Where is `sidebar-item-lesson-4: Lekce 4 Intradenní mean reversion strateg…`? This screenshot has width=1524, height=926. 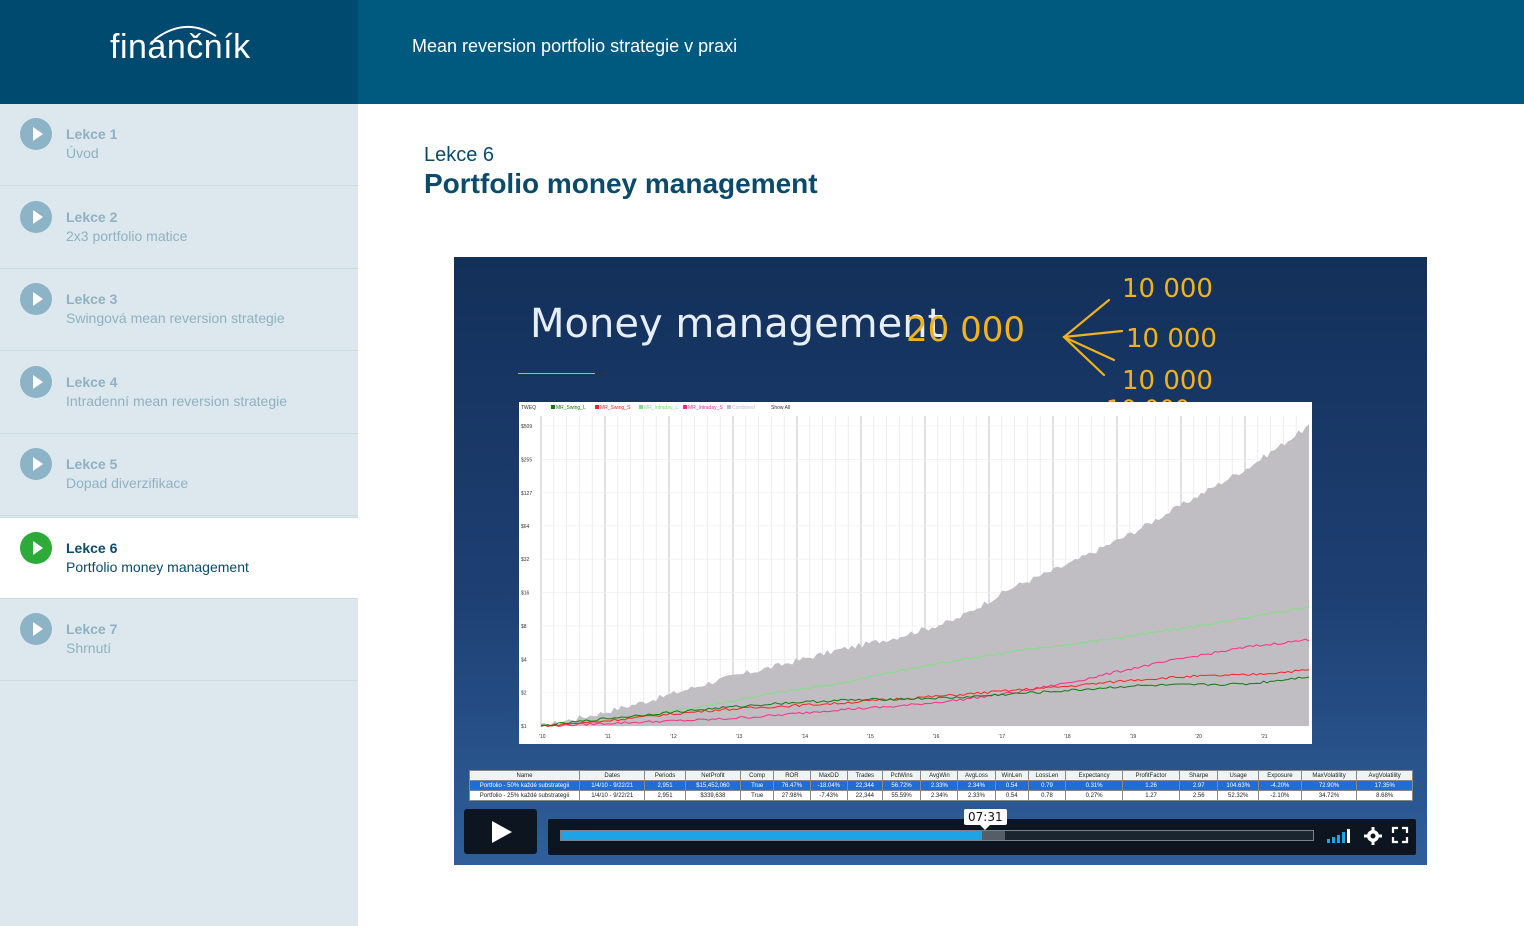
sidebar-item-lesson-4: Lekce 4 Intradenní mean reversion strateg… is located at coordinates (179, 393).